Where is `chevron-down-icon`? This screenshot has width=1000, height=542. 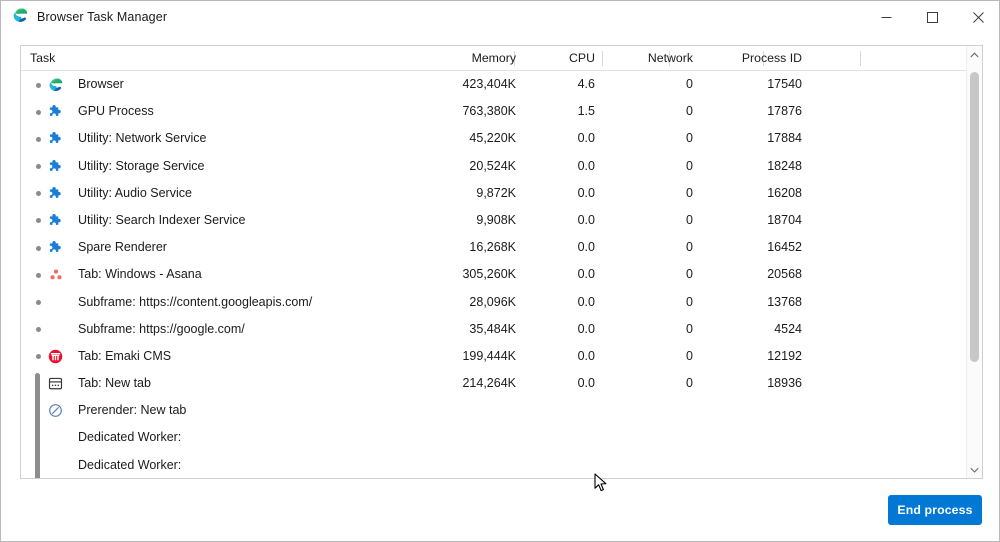 chevron-down-icon is located at coordinates (974, 469).